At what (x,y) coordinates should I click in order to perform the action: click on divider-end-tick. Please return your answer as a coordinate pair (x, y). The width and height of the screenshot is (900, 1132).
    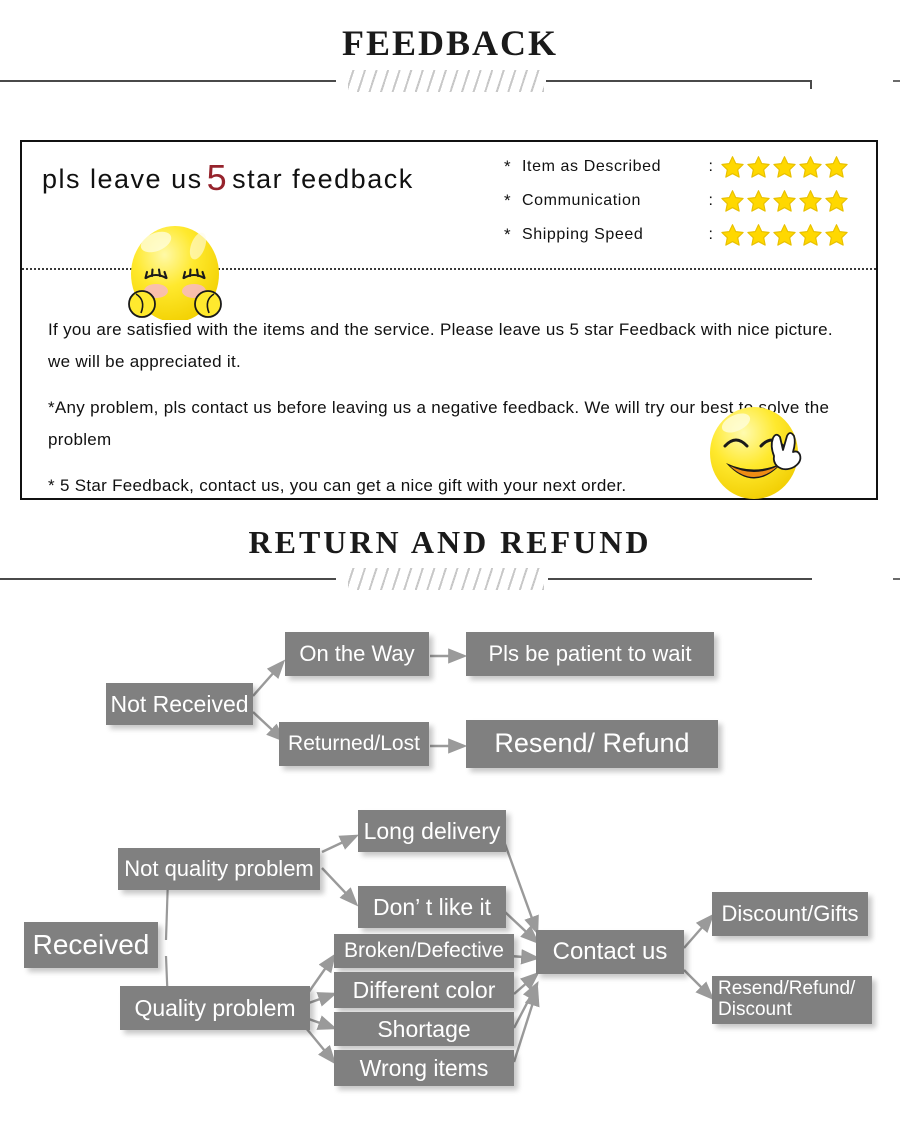
    Looking at the image, I should click on (811, 84).